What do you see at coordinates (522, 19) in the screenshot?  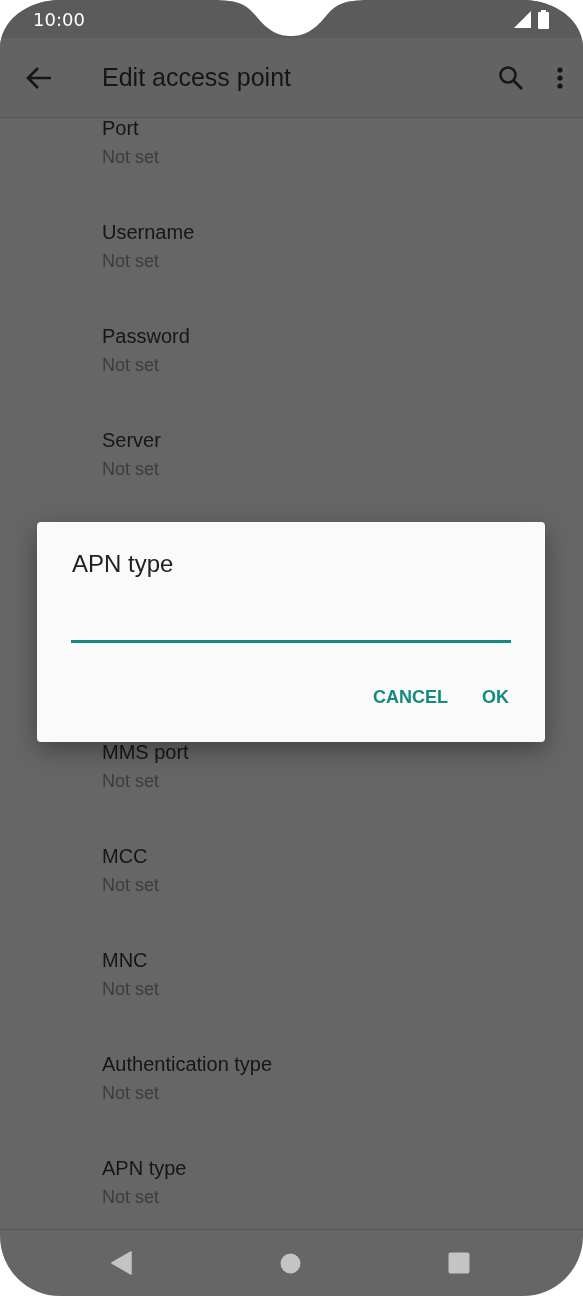 I see `signal-icon` at bounding box center [522, 19].